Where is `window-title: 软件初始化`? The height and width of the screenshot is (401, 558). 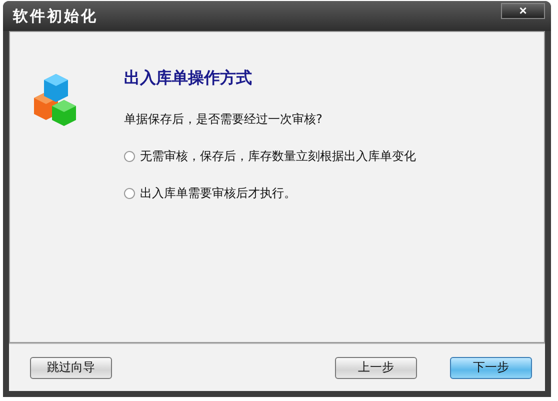 window-title: 软件初始化 is located at coordinates (55, 16).